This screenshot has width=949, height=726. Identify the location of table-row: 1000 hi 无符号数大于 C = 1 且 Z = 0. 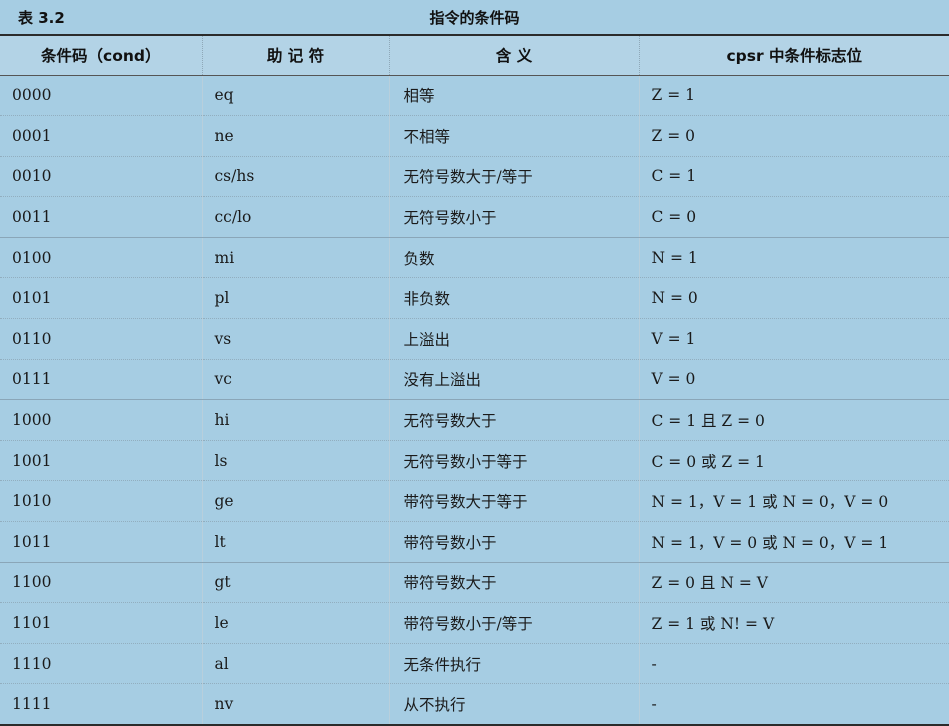
(474, 420).